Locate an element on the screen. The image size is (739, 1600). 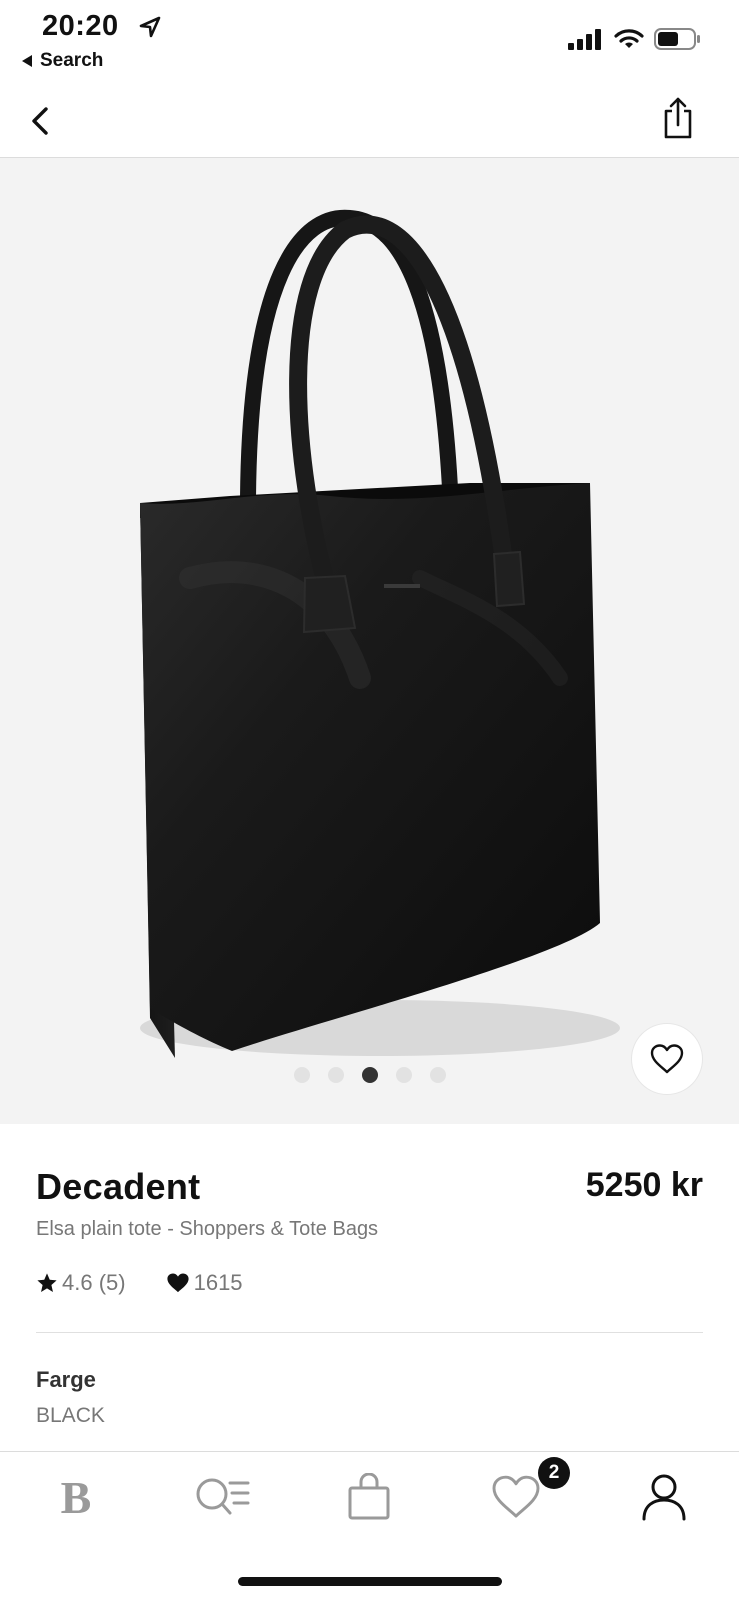
product-price: 5250 kr is located at coordinates (644, 1185).